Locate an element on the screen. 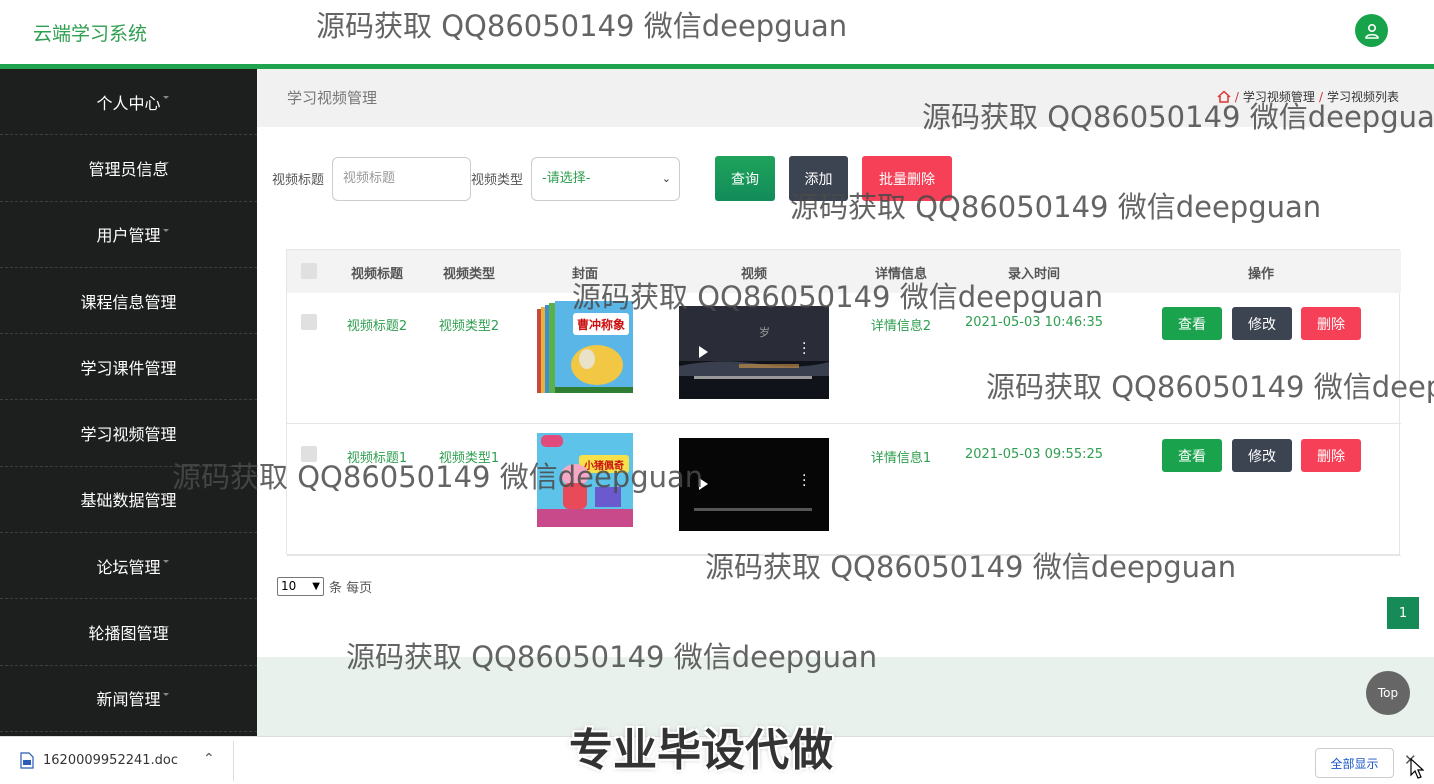 The image size is (1434, 784). table-header: 视频标题 视频类型 封面 视频 详情信息 录入时间 操作 is located at coordinates (844, 271).